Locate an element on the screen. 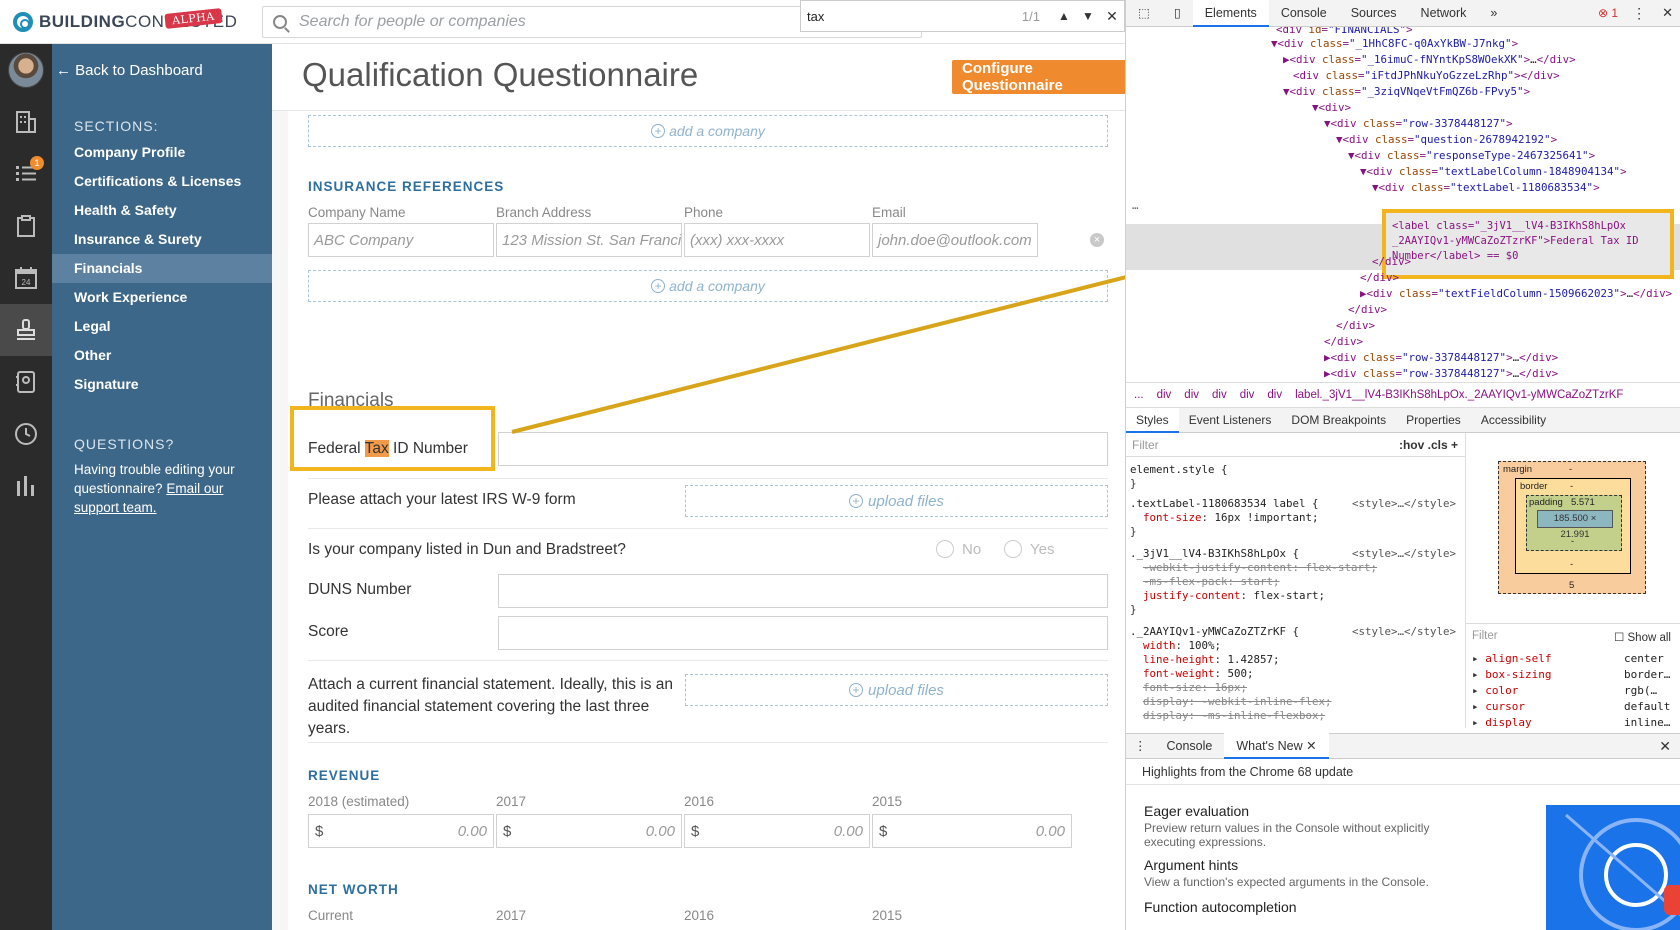 This screenshot has width=1680, height=930. dom-node: ▼<div class="_3ziqVNqeVtFmQZ6b-FPvy5"> is located at coordinates (1406, 91).